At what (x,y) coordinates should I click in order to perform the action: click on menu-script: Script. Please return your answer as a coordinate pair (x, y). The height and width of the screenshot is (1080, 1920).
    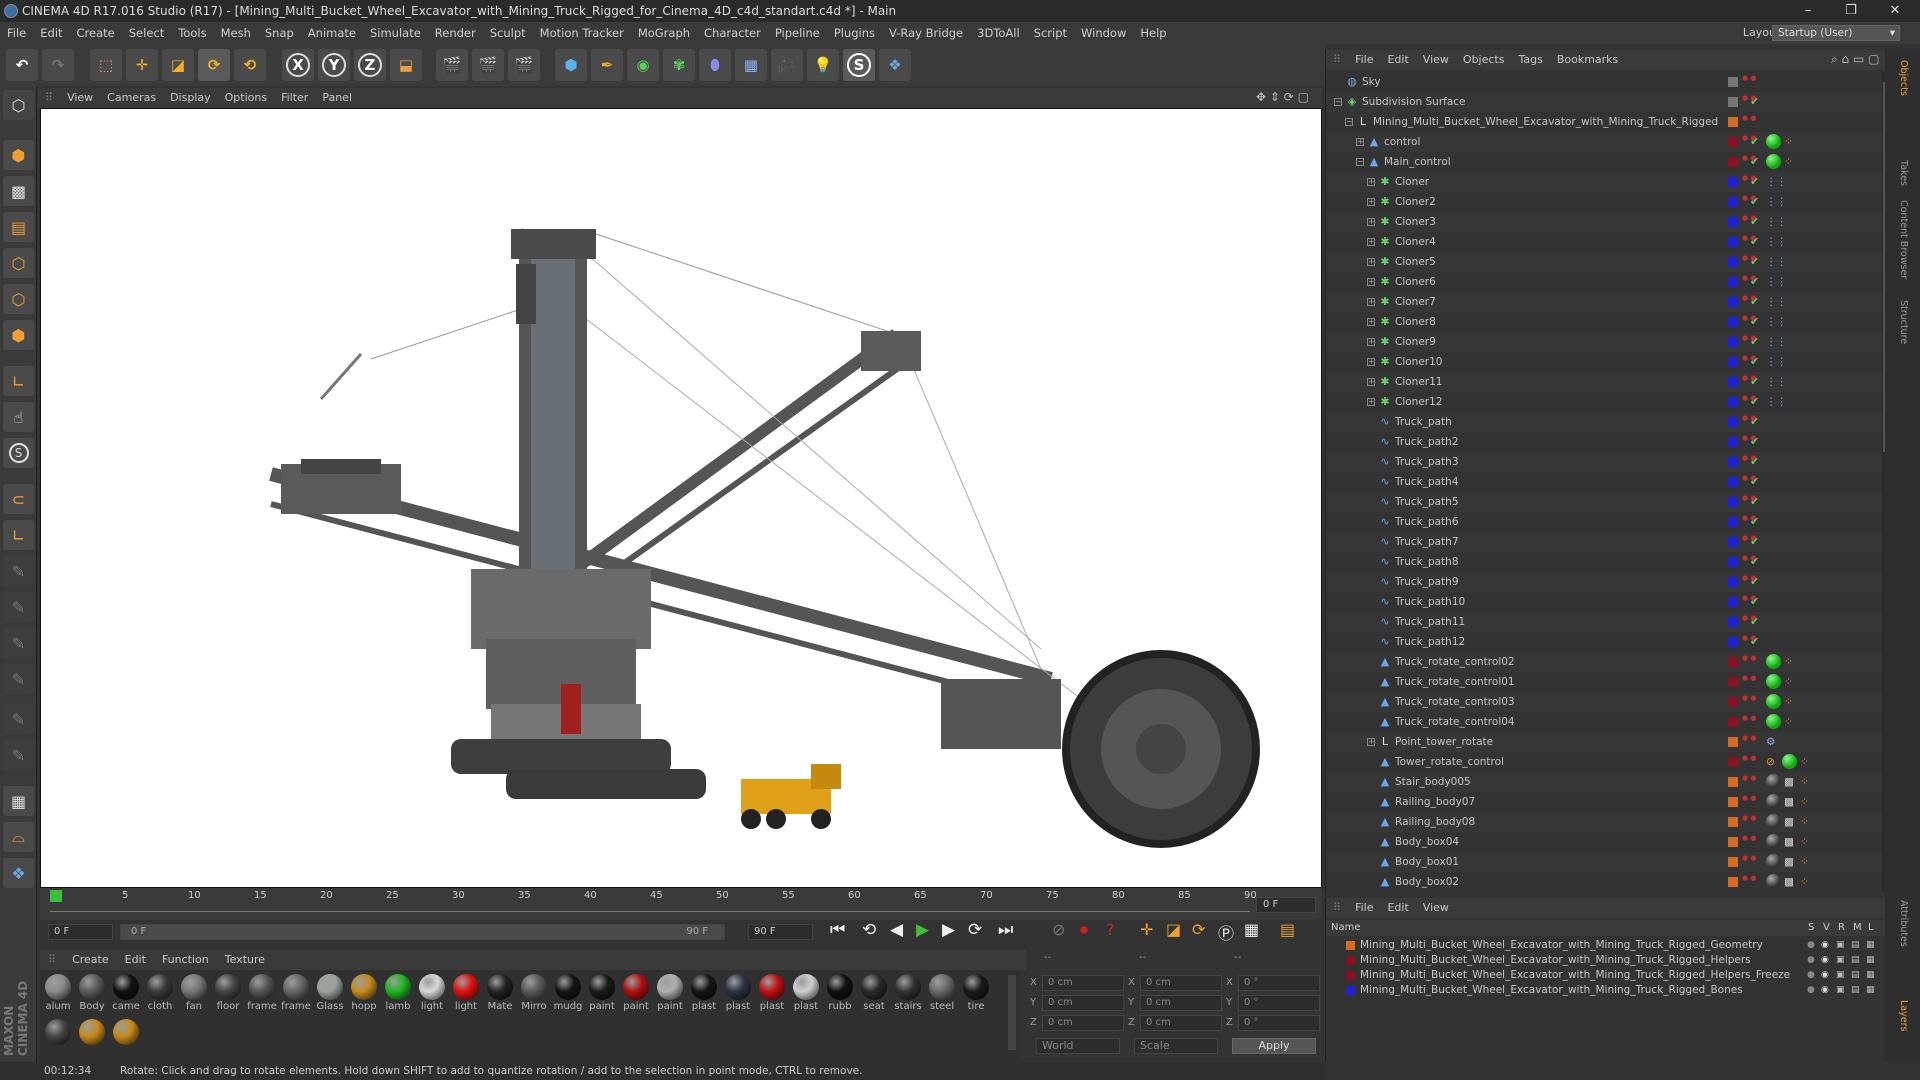
    Looking at the image, I should click on (1050, 33).